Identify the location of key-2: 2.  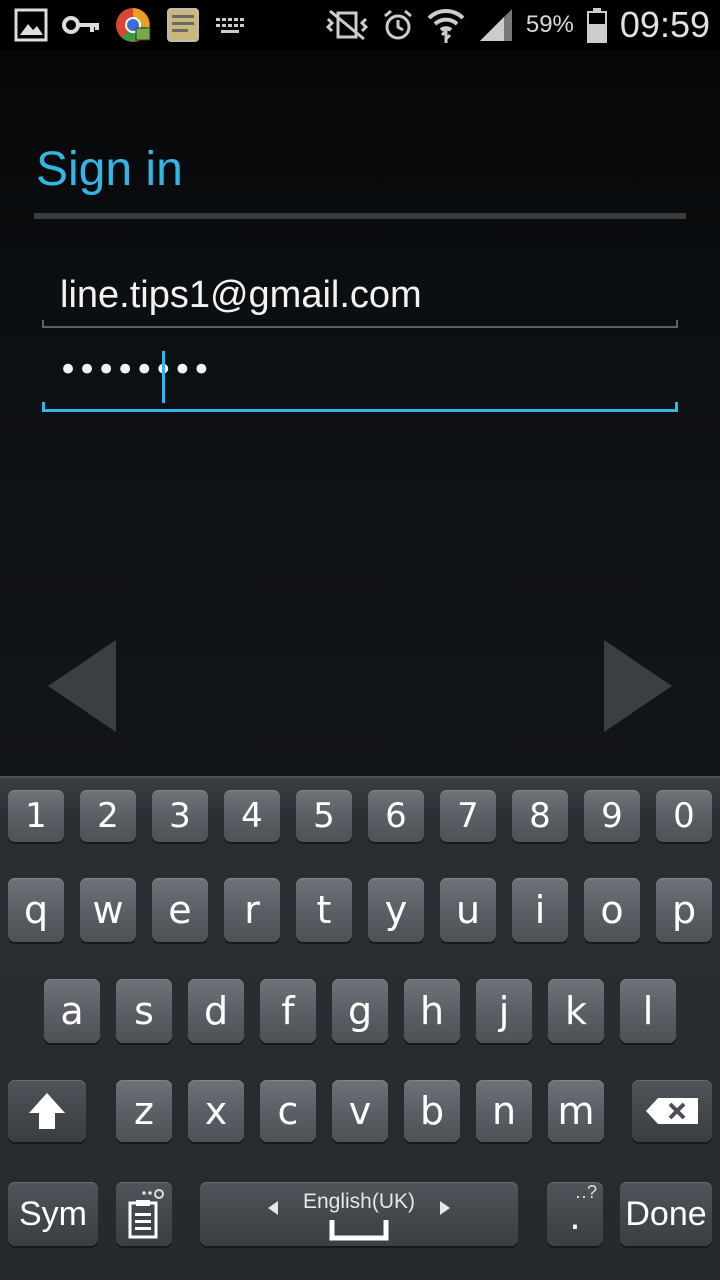
(108, 816).